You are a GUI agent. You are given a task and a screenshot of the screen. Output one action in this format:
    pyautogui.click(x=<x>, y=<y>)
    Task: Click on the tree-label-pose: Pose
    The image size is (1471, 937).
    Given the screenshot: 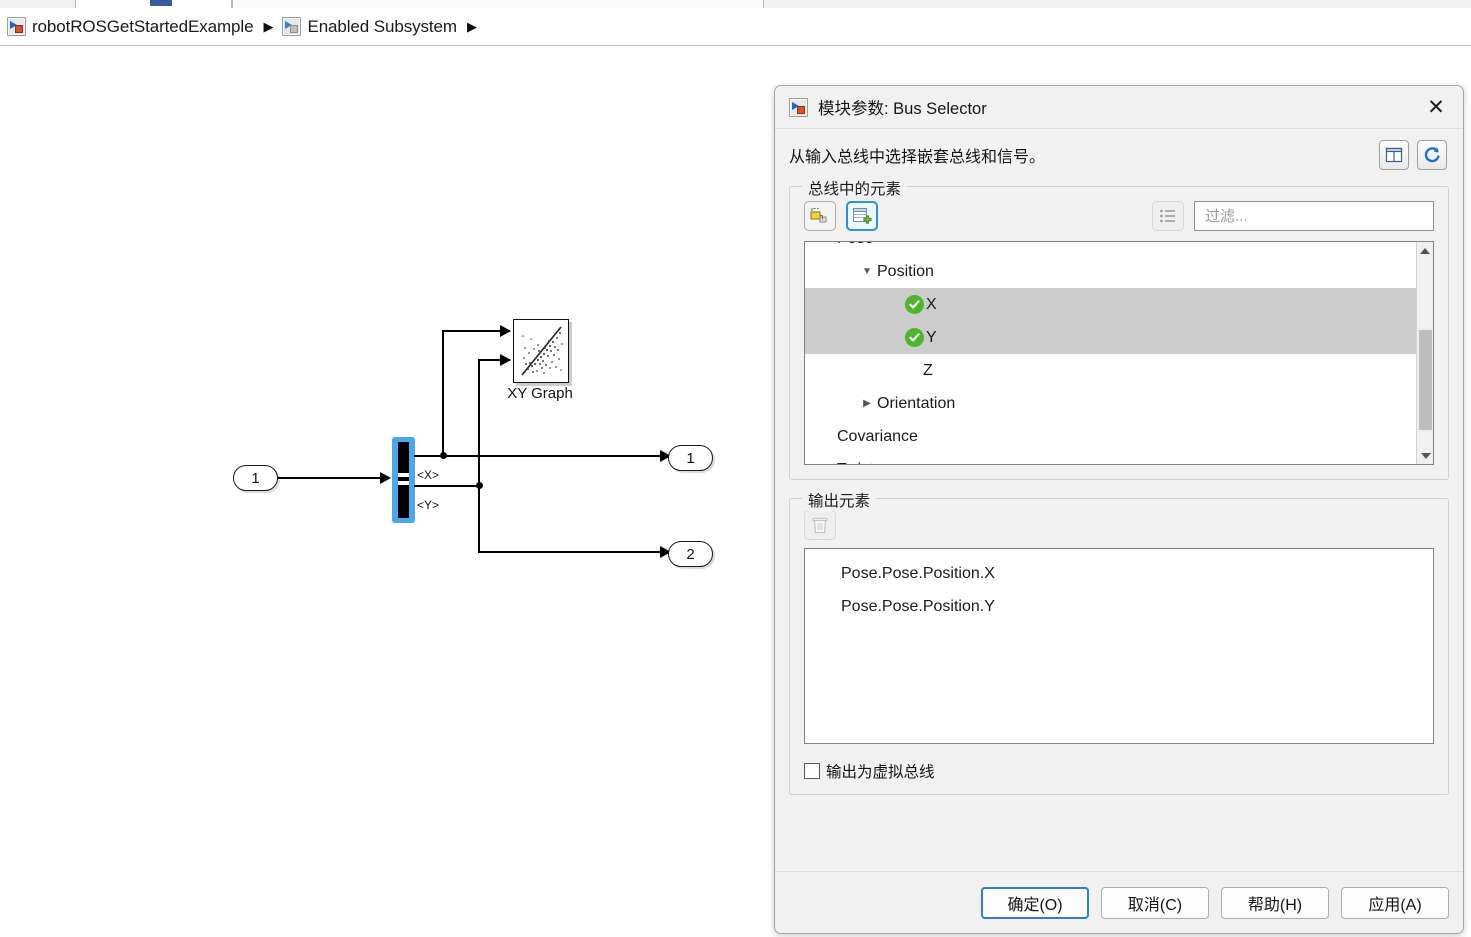 What is the action you would take?
    pyautogui.click(x=855, y=245)
    